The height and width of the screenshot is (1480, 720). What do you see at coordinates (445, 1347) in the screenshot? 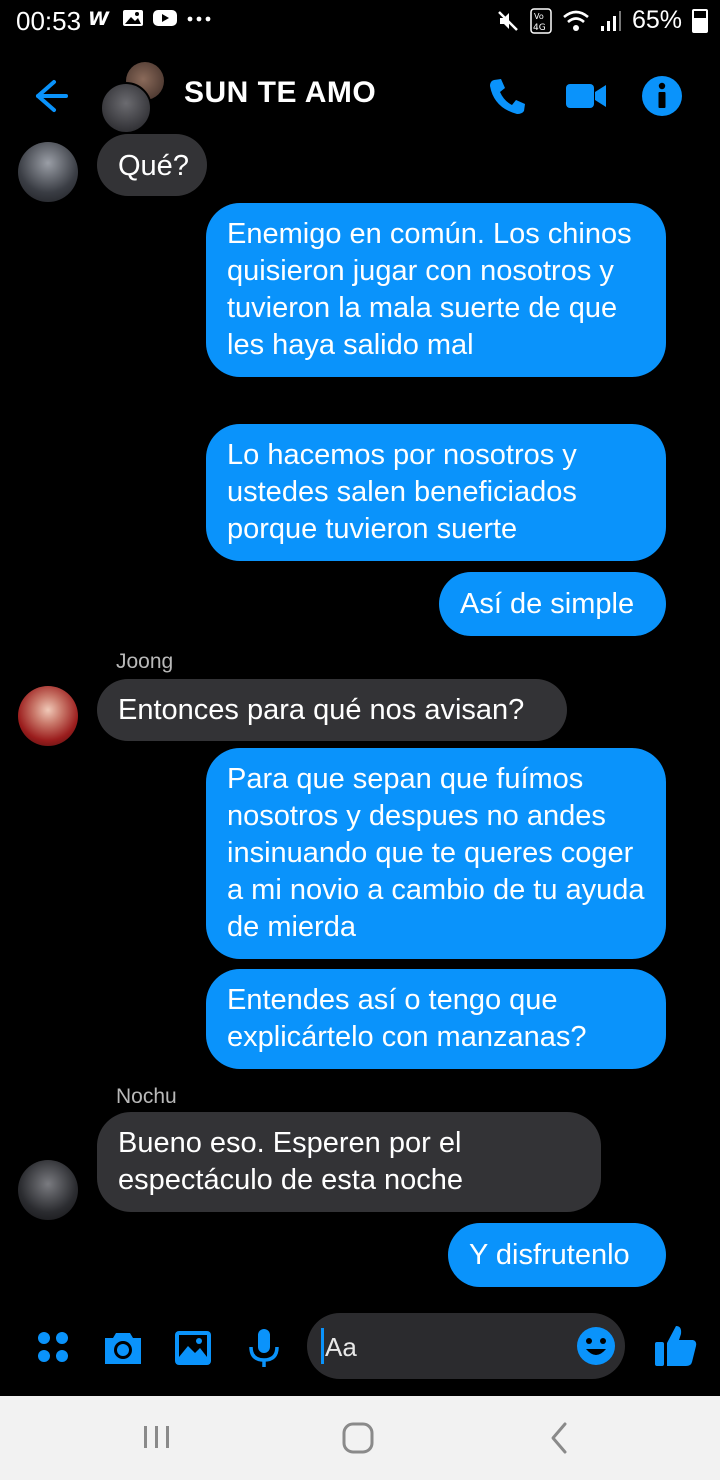
I see `message-input` at bounding box center [445, 1347].